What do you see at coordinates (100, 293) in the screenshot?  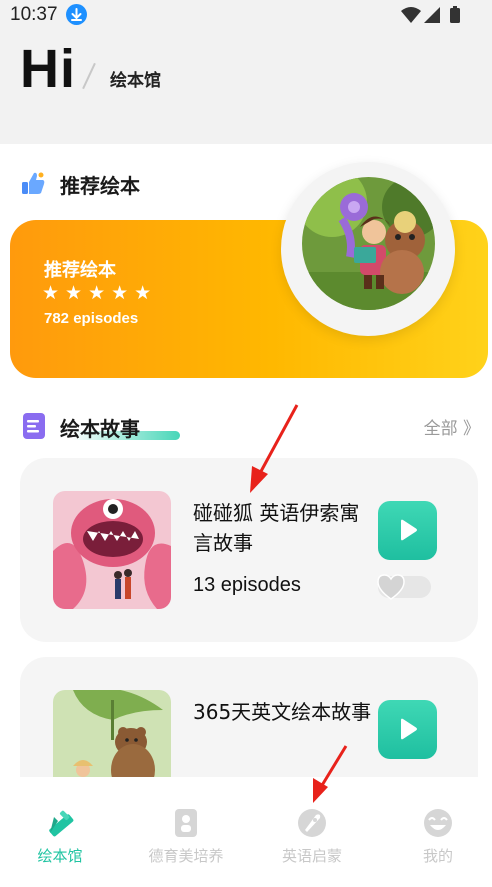 I see `rating-stars: ★★★★★` at bounding box center [100, 293].